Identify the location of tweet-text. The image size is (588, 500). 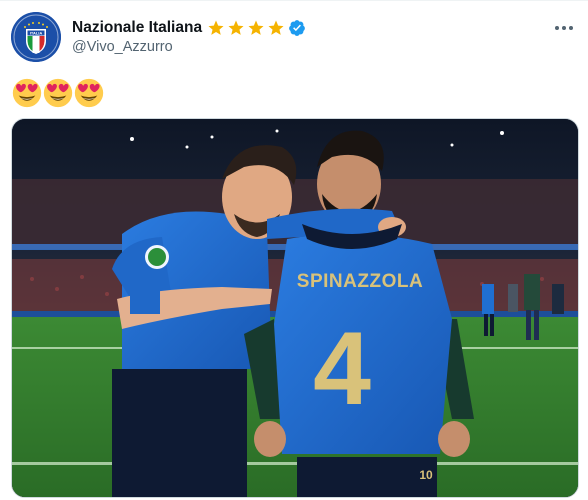
(58, 93).